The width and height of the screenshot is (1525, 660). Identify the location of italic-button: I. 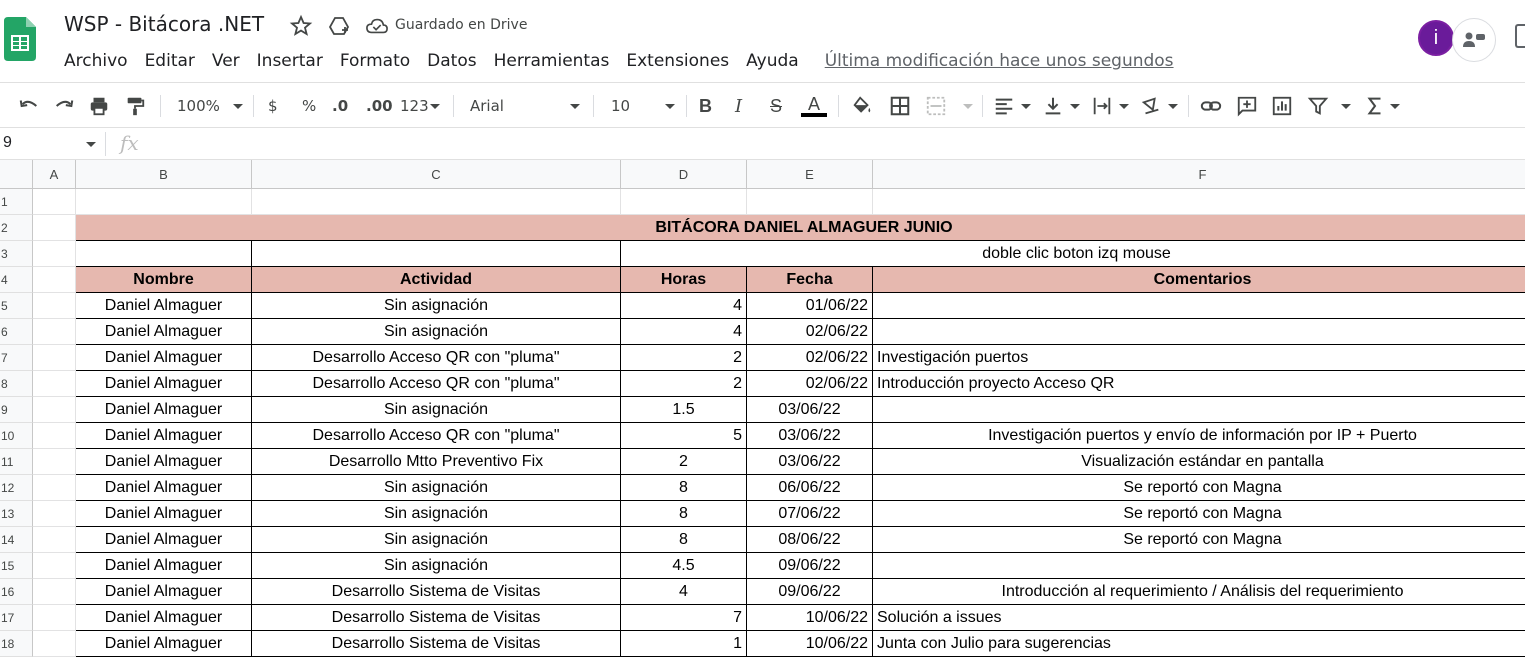
(738, 106).